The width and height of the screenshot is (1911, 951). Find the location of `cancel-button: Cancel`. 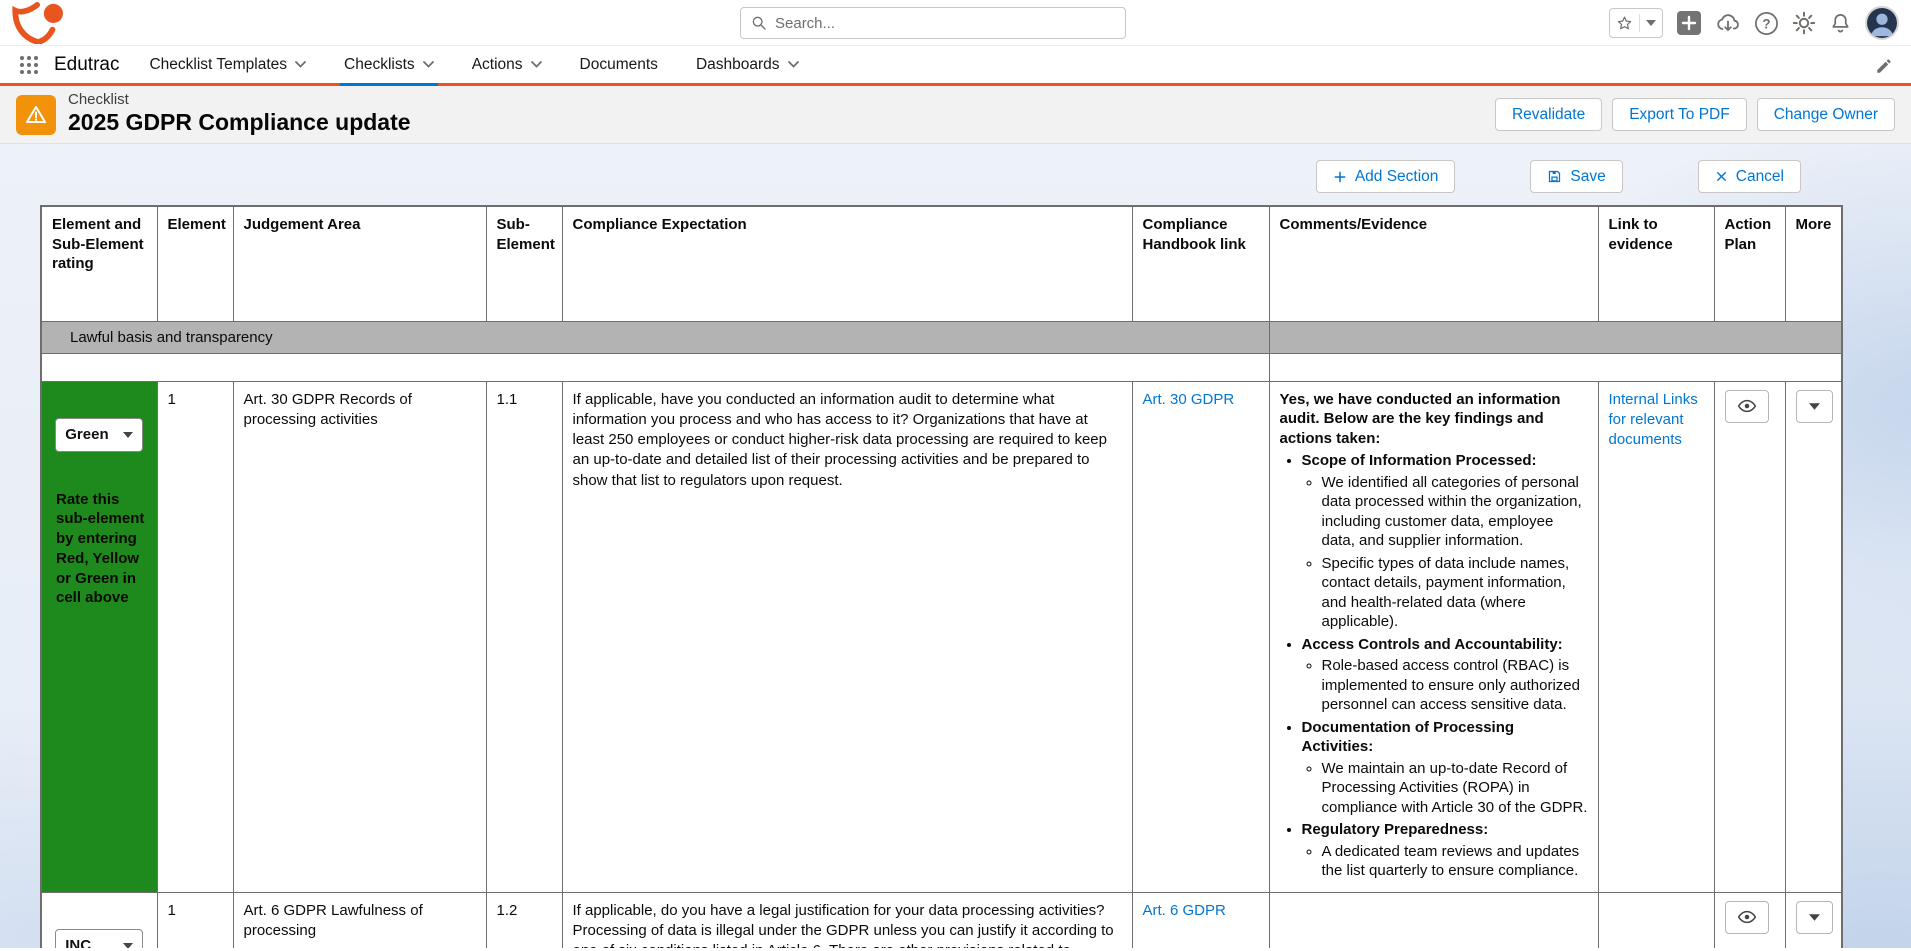

cancel-button: Cancel is located at coordinates (1749, 176).